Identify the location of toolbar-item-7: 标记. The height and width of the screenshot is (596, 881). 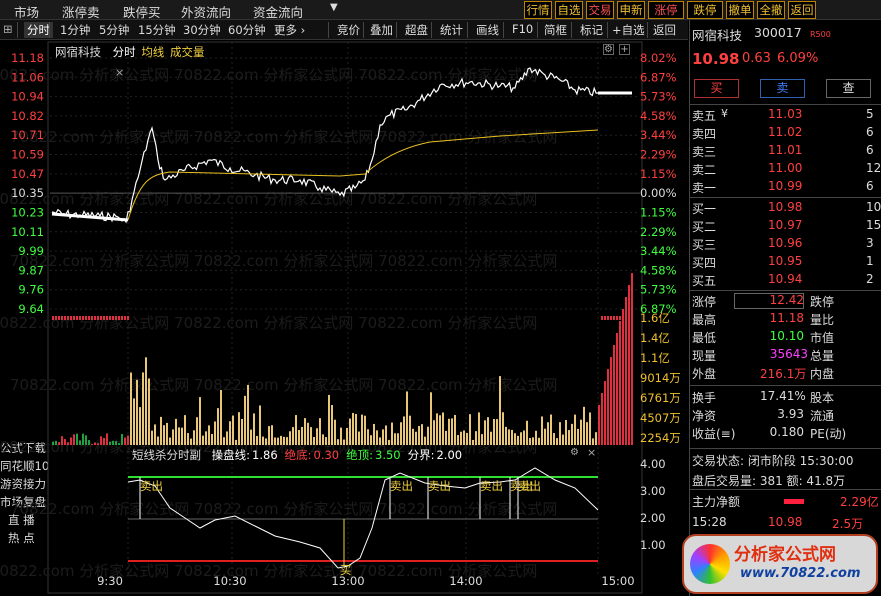
(591, 30).